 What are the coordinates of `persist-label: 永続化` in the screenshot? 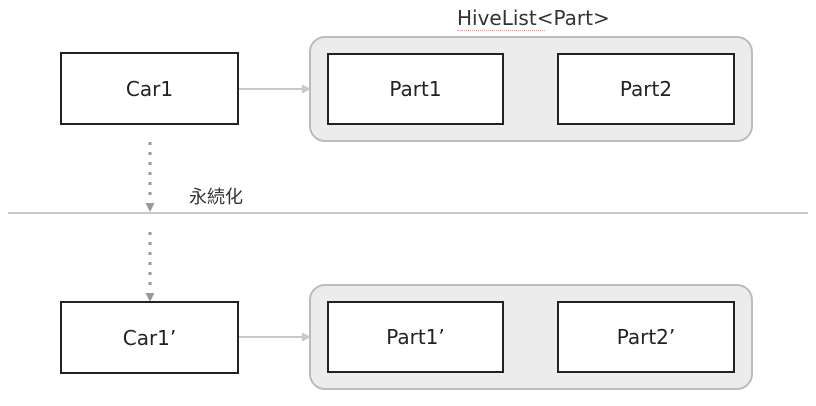 It's located at (216, 197).